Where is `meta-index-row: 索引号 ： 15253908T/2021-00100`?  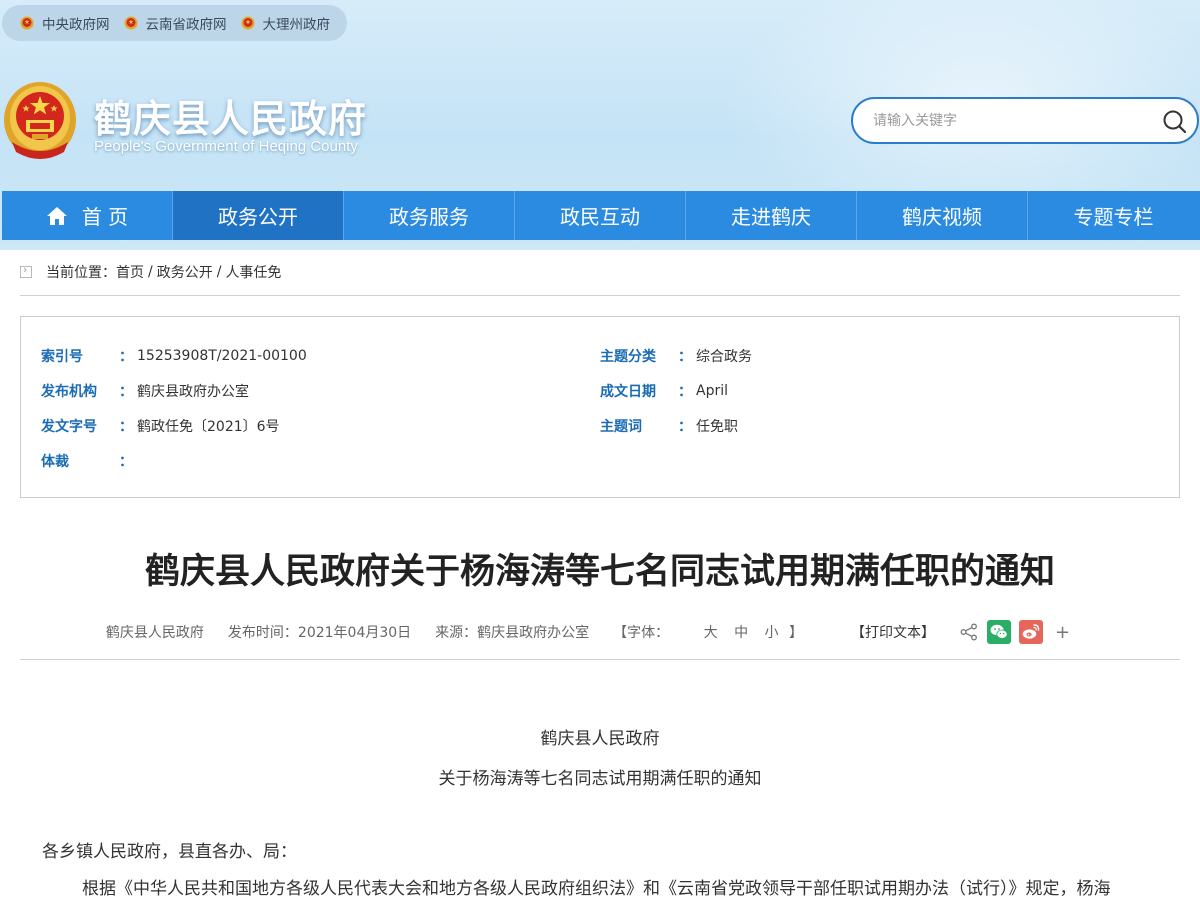
meta-index-row: 索引号 ： 15253908T/2021-00100 is located at coordinates (174, 356).